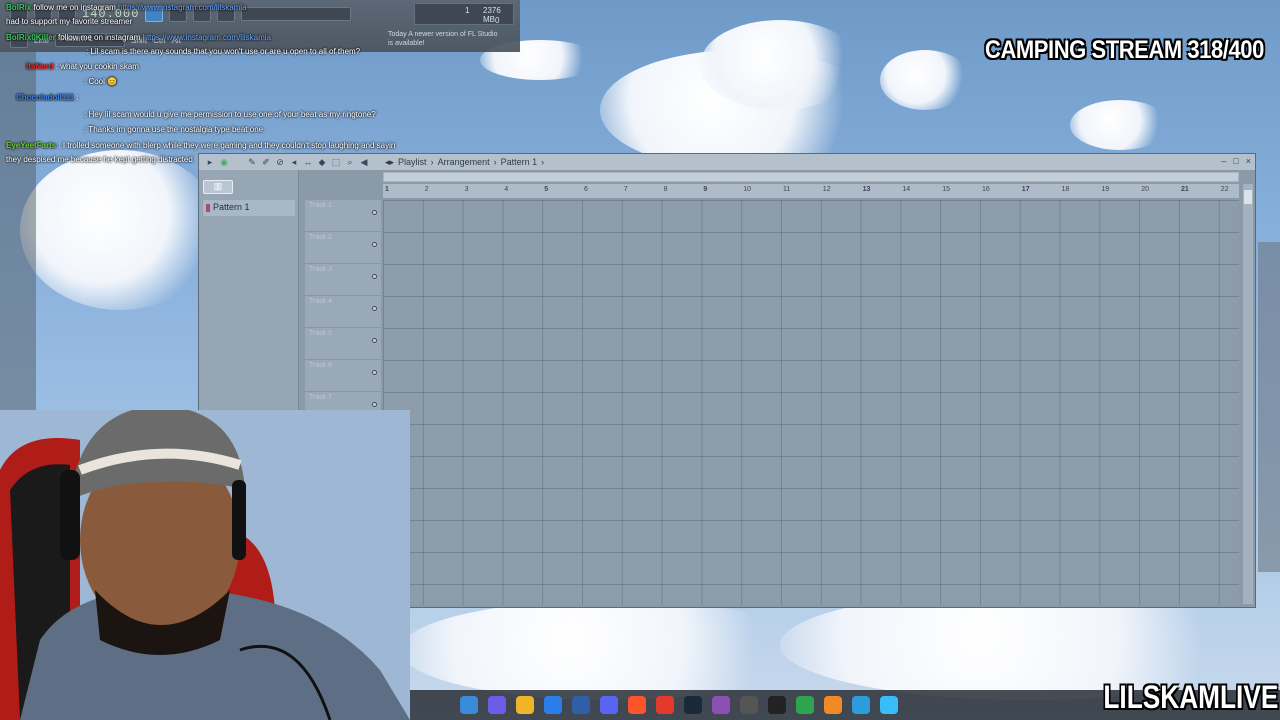 The image size is (1280, 720). I want to click on slice-icon: ◆, so click(322, 162).